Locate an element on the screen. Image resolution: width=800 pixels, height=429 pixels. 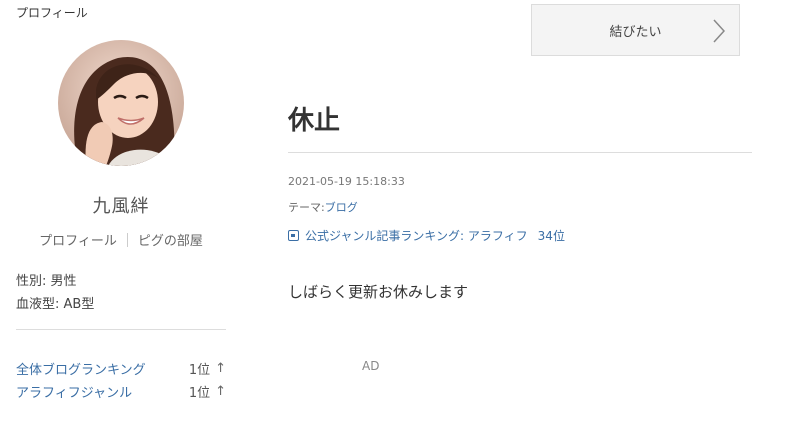
ranking-label: 全体ブログランキング is located at coordinates (81, 368).